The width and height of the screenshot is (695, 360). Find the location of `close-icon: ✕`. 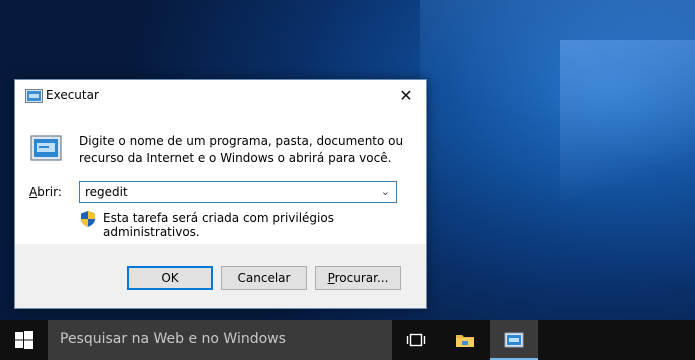

close-icon: ✕ is located at coordinates (406, 95).